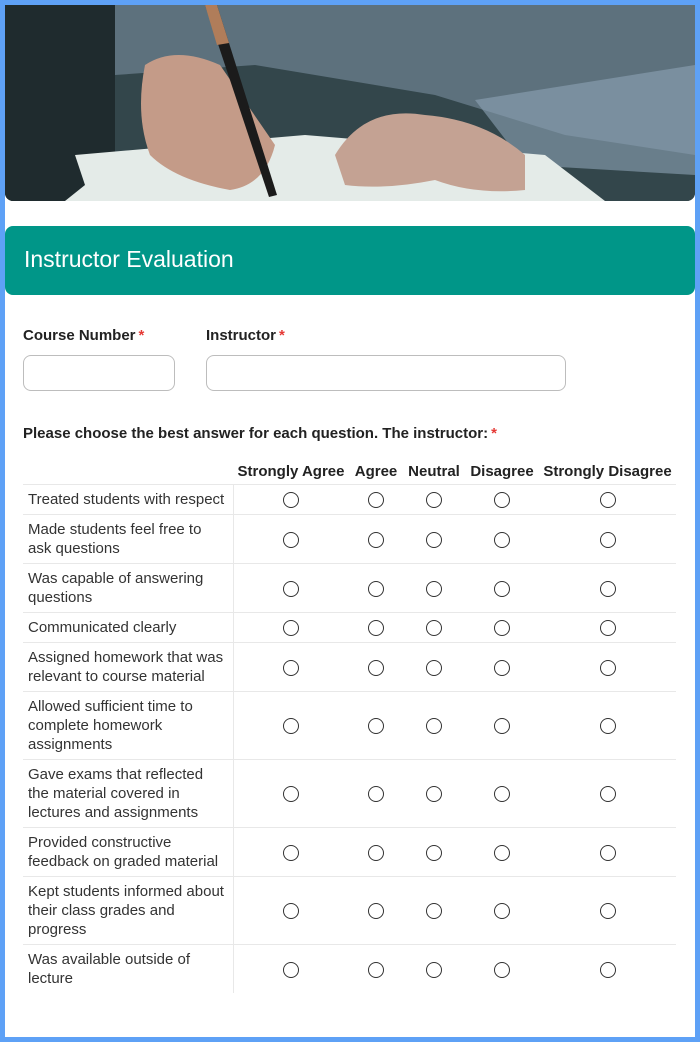 This screenshot has height=1042, width=700. Describe the element at coordinates (386, 373) in the screenshot. I see `instructor-input` at that location.